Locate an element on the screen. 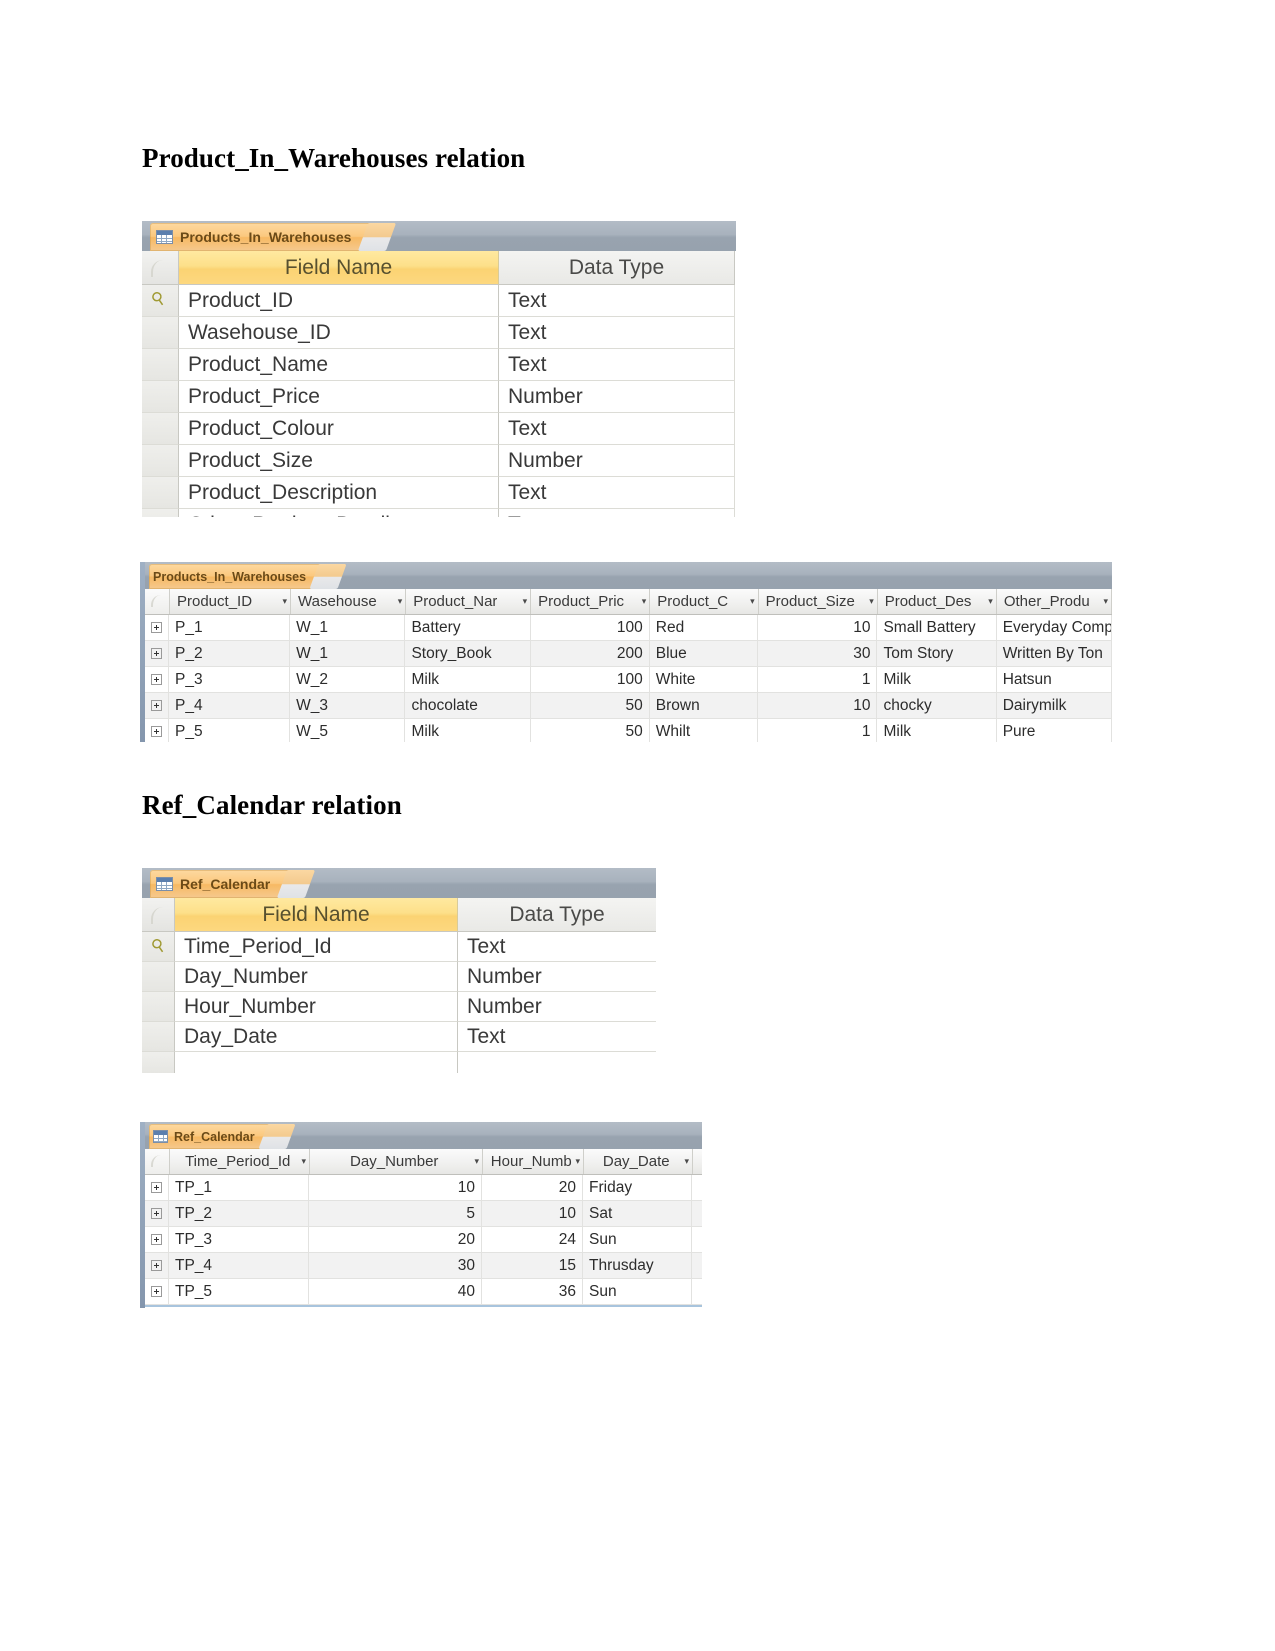  table-row: TP_1 10 20 Friday is located at coordinates (423, 1188).